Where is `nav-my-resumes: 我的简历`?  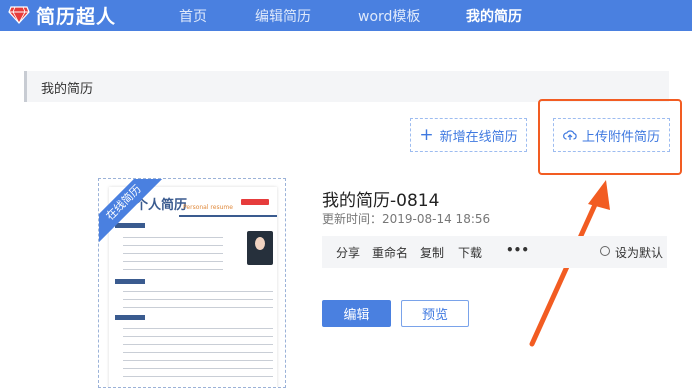
nav-my-resumes: 我的简历 is located at coordinates (494, 15).